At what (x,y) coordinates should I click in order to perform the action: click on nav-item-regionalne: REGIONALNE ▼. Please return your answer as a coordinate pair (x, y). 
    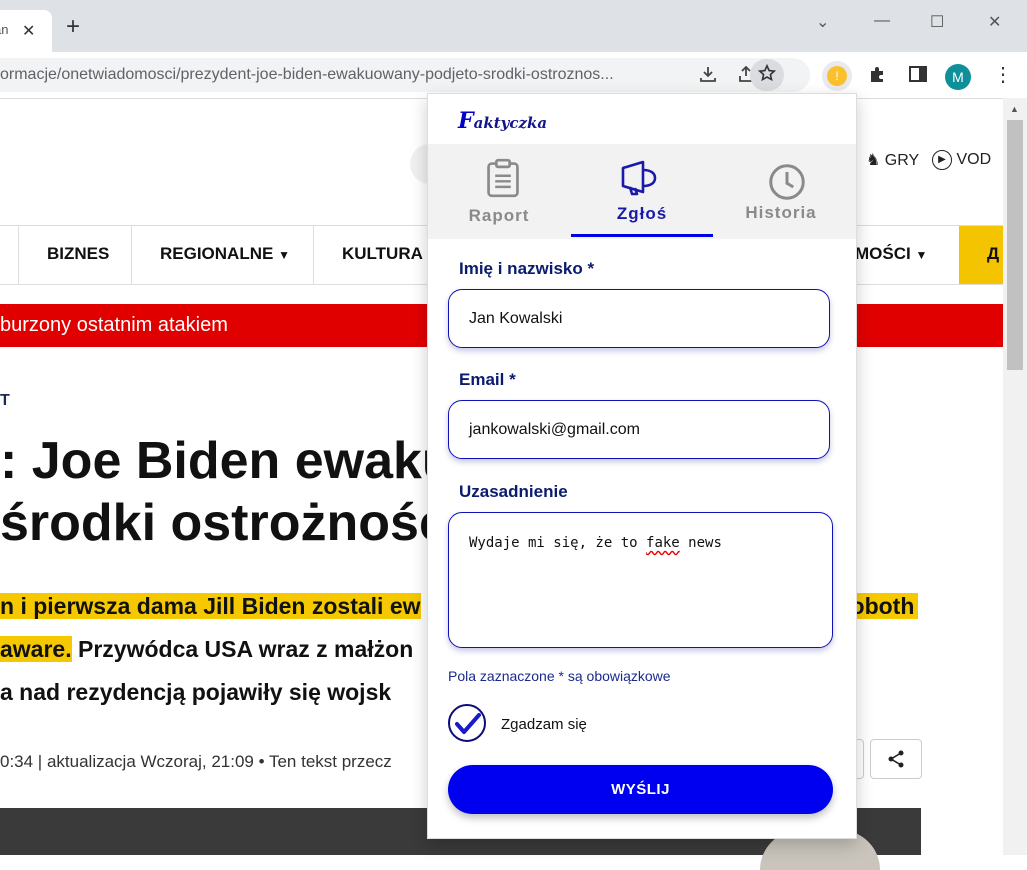
    Looking at the image, I should click on (225, 254).